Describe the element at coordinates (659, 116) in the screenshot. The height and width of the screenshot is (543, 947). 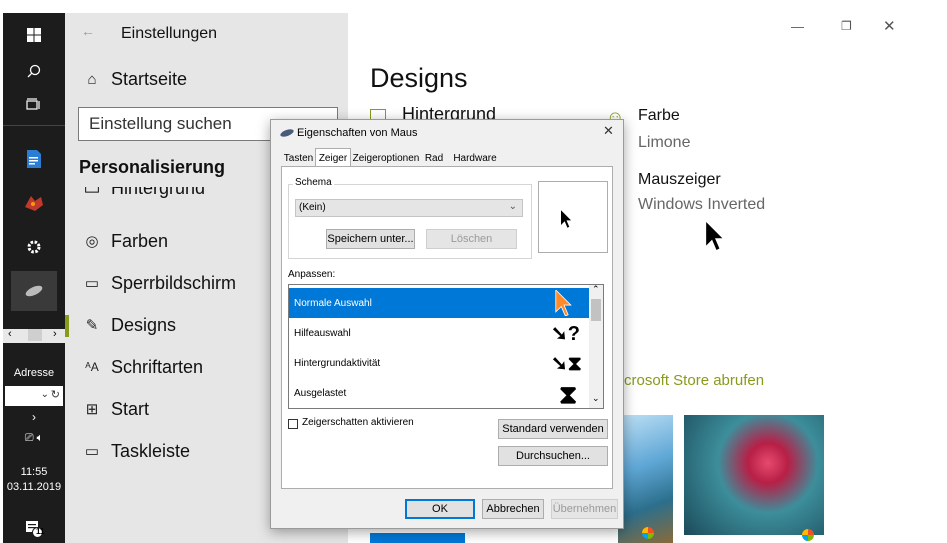
I see `color-label: Farbe` at that location.